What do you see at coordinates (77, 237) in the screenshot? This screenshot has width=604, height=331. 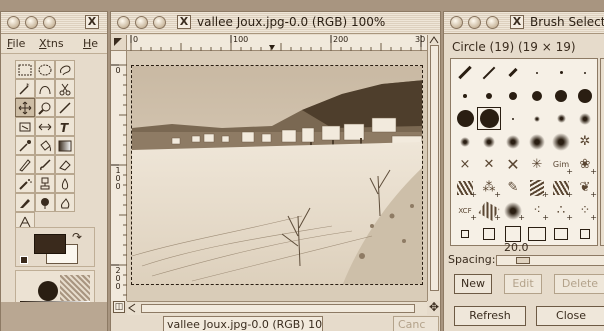 I see `swap-colors-icon: ↷` at bounding box center [77, 237].